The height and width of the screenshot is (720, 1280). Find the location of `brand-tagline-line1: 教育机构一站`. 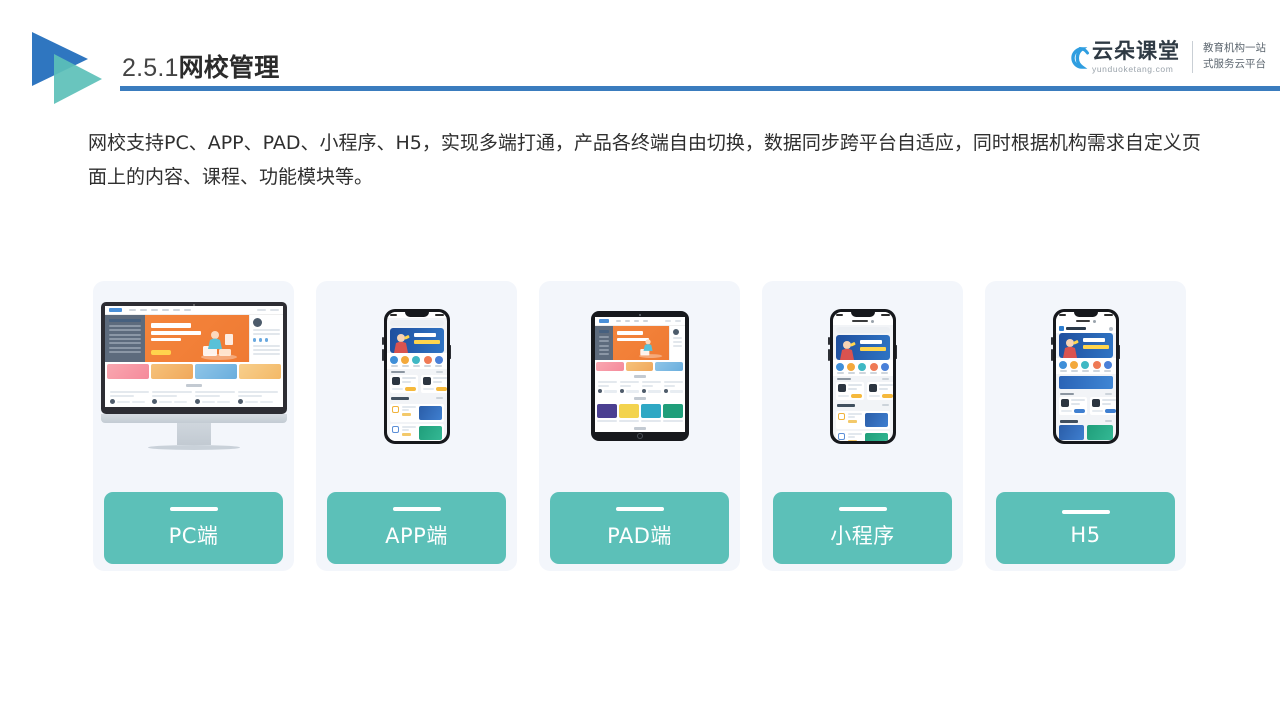

brand-tagline-line1: 教育机构一站 is located at coordinates (1234, 48).